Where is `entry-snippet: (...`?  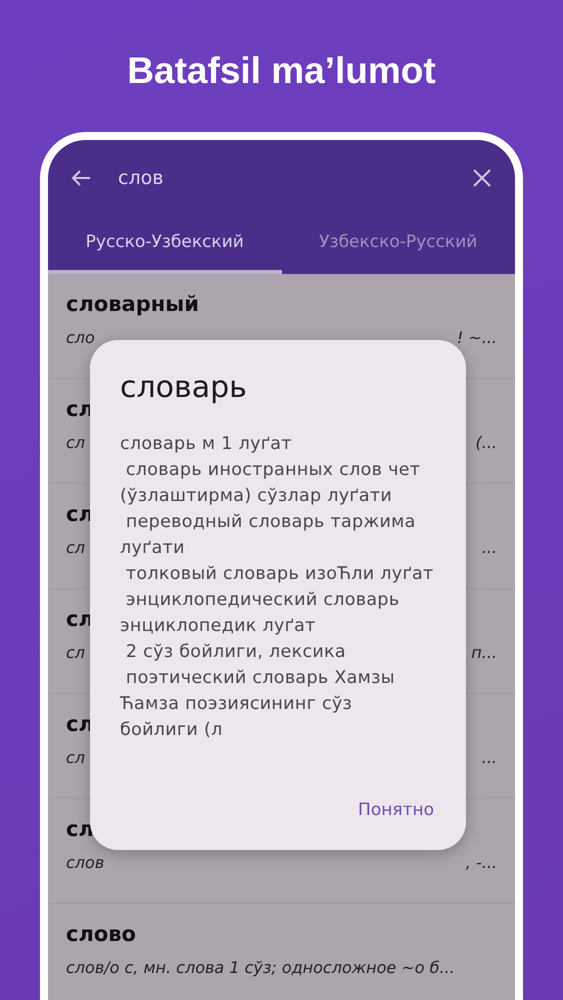
entry-snippet: (... is located at coordinates (486, 442).